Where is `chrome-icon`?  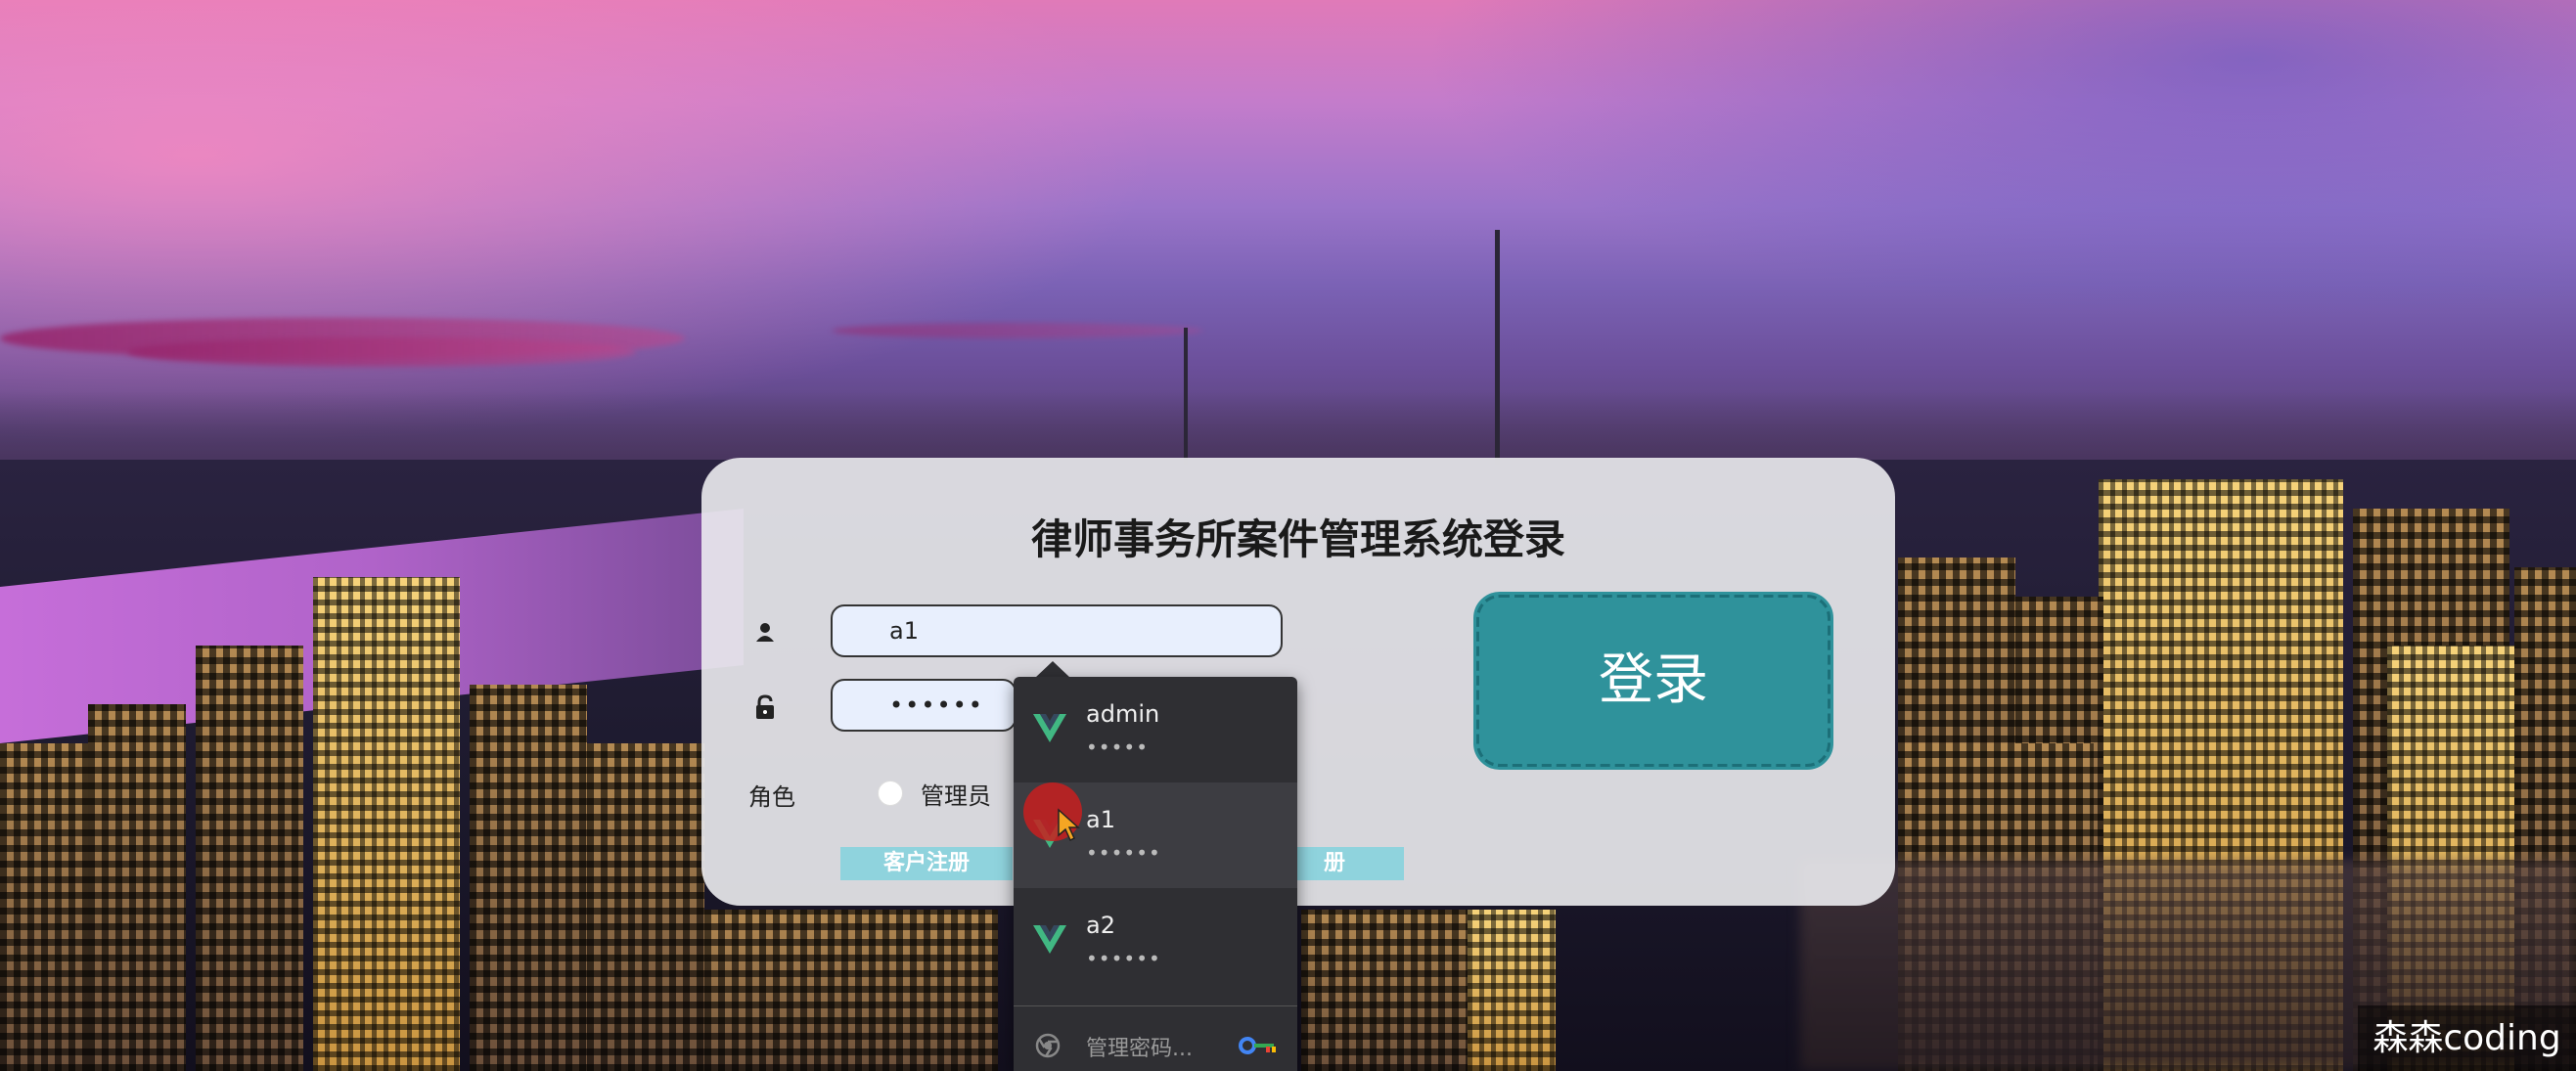
chrome-icon is located at coordinates (1048, 1045).